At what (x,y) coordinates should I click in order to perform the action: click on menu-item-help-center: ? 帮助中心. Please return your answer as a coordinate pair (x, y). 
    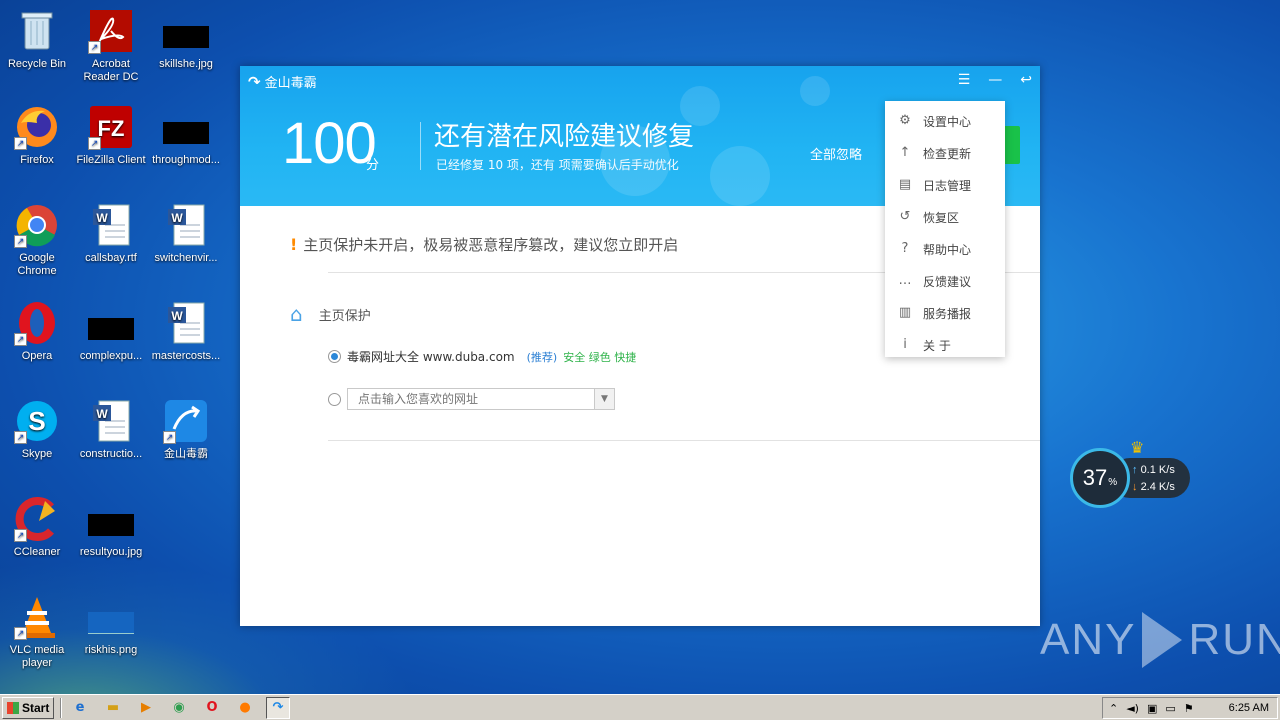
    Looking at the image, I should click on (945, 249).